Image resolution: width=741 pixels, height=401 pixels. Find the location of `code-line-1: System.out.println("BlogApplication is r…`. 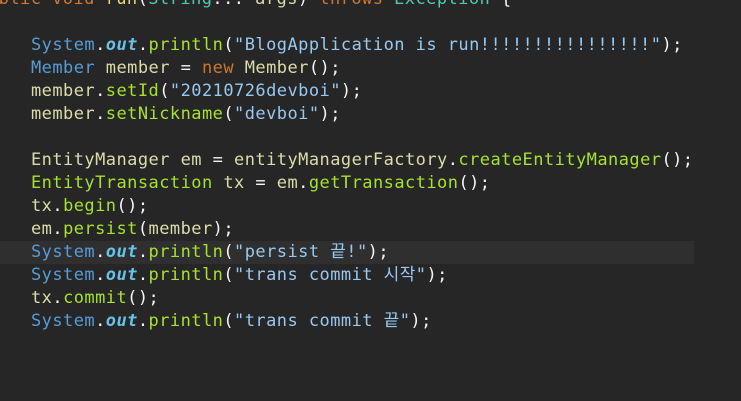

code-line-1: System.out.println("BlogApplication is r… is located at coordinates (347, 45).